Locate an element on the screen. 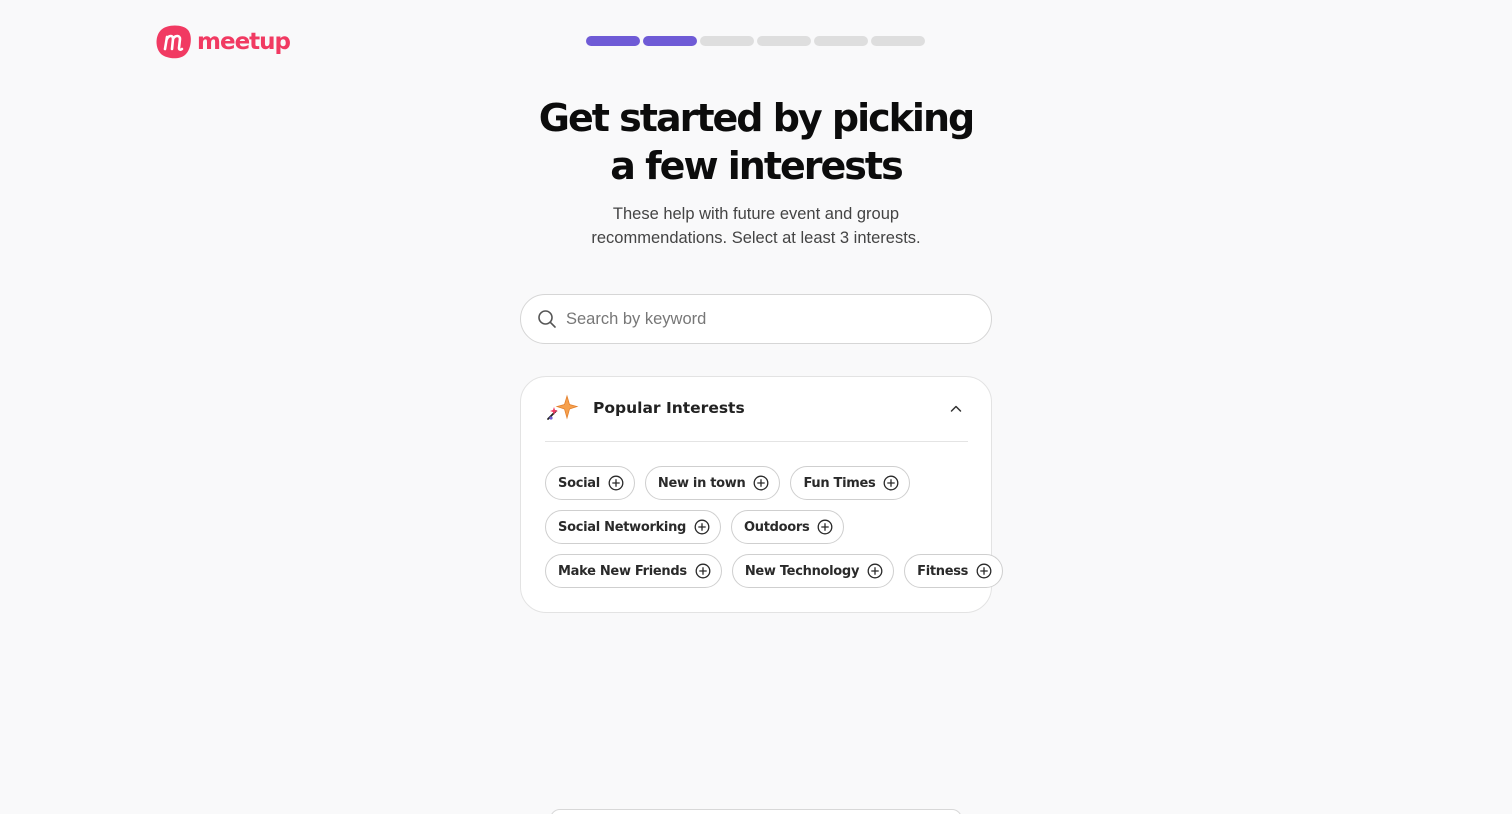 The height and width of the screenshot is (814, 1512). interest-chip: Social is located at coordinates (590, 483).